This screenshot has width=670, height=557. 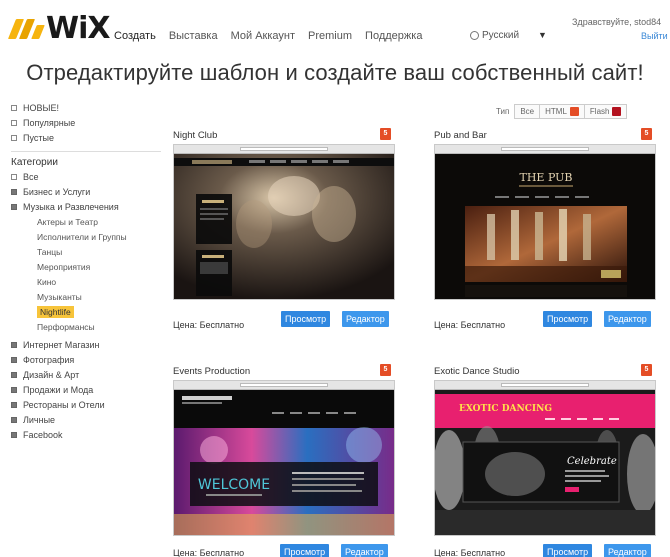 What do you see at coordinates (67, 221) in the screenshot?
I see `subcategory-label: Актеры и Театр` at bounding box center [67, 221].